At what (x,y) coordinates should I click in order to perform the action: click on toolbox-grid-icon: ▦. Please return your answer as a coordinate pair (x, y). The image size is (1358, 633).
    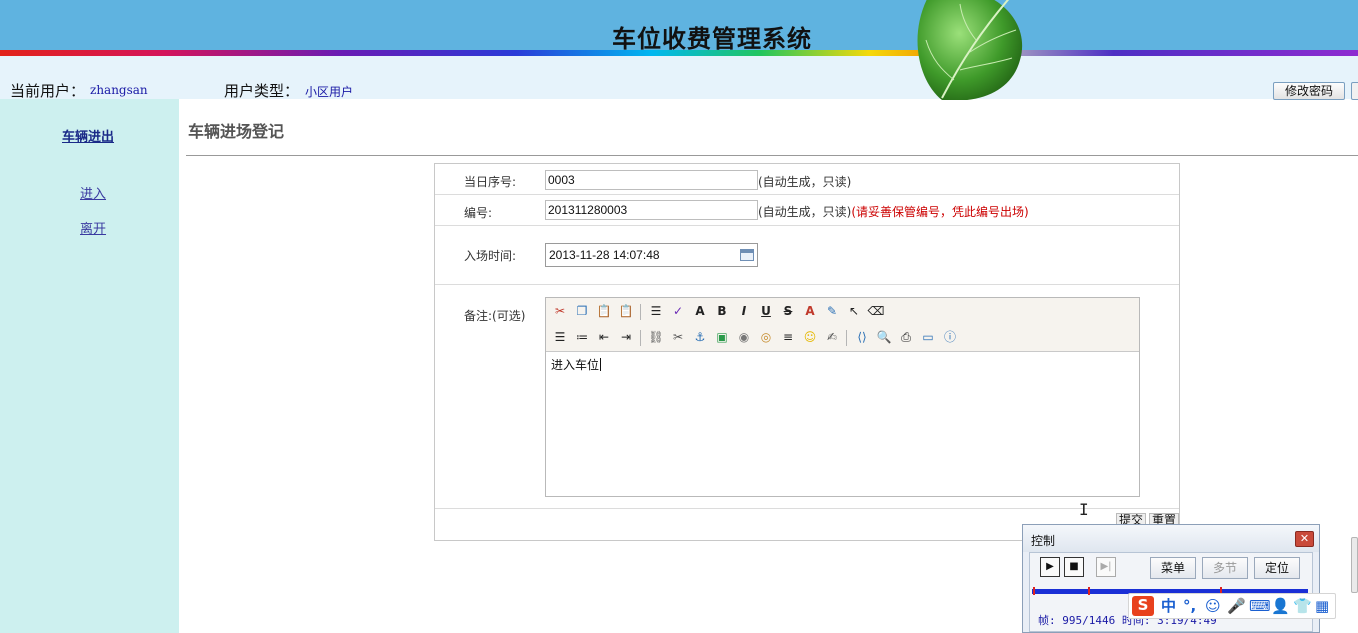
    Looking at the image, I should click on (1322, 606).